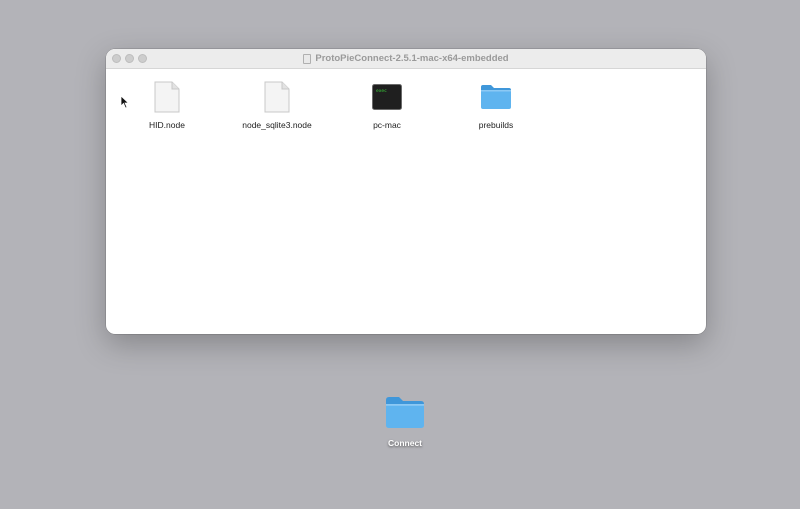  Describe the element at coordinates (387, 97) in the screenshot. I see `terminal-exec-icon: exec` at that location.